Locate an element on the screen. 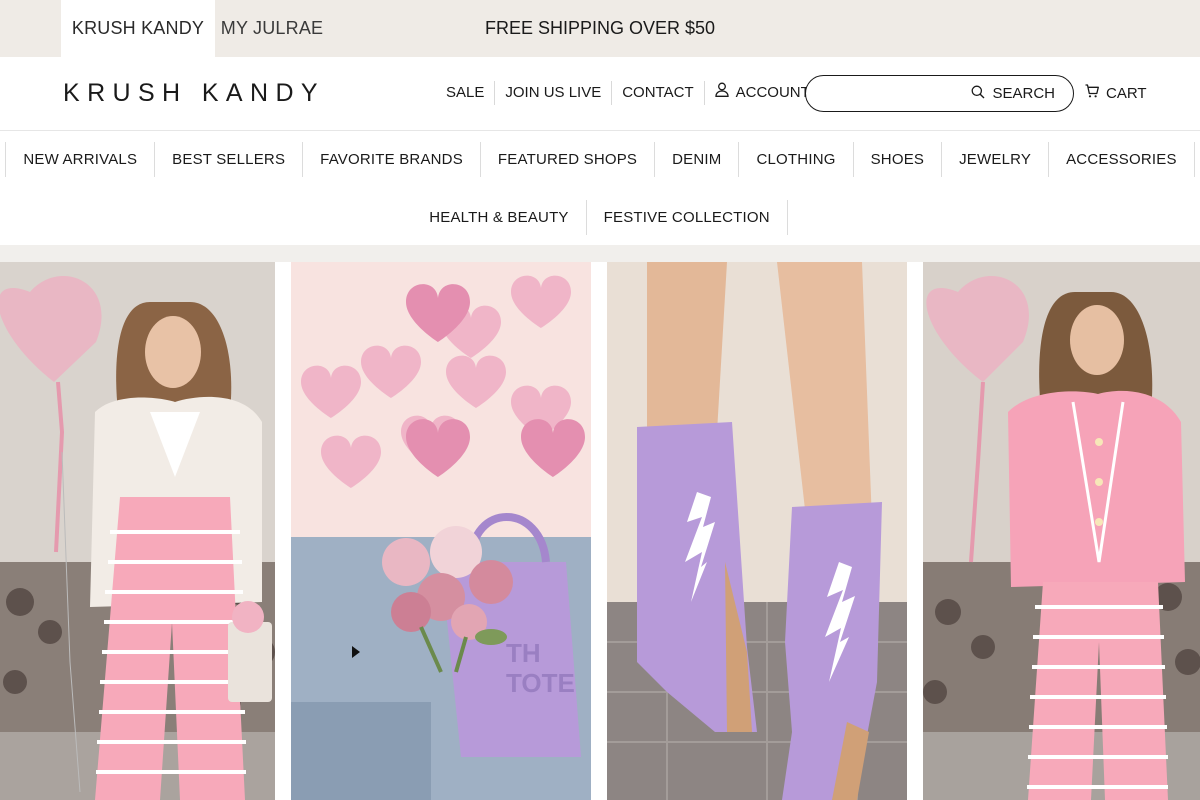  cart-link: CART is located at coordinates (1116, 93).